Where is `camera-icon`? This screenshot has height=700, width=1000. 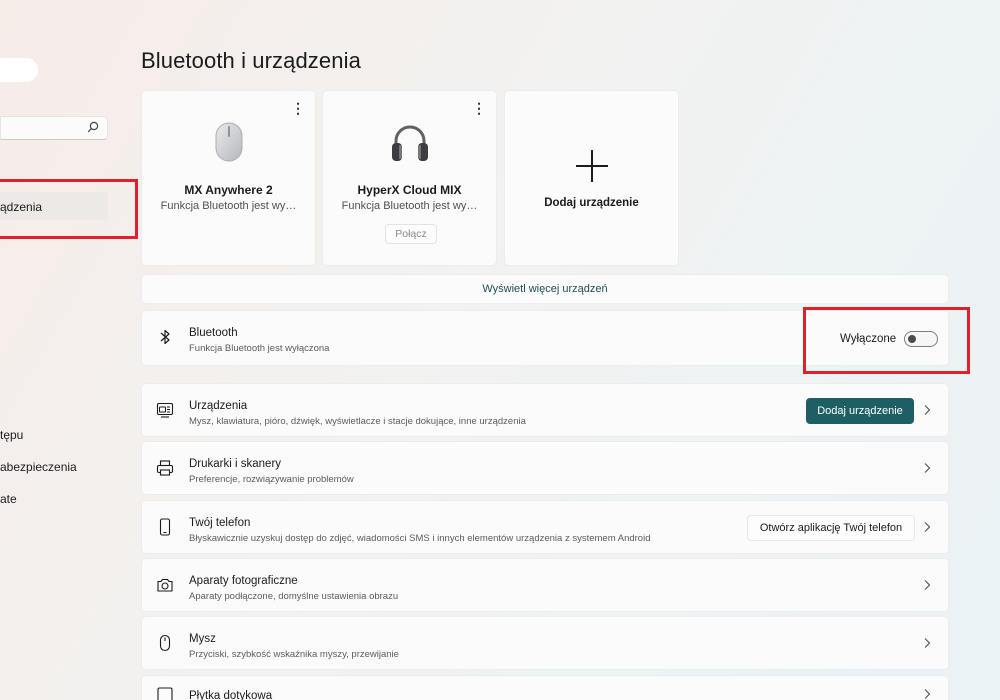
camera-icon is located at coordinates (165, 585).